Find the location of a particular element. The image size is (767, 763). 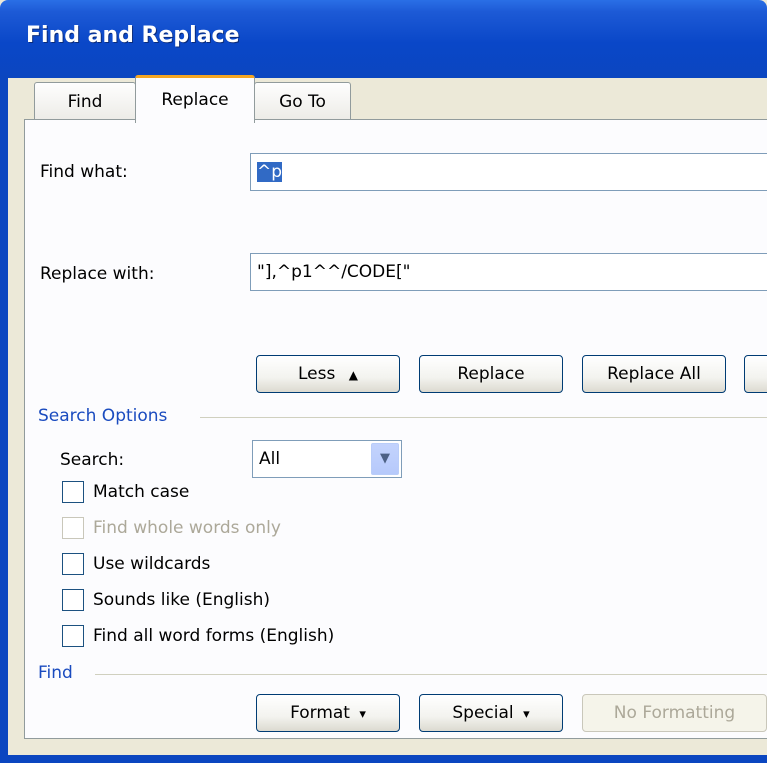

window-title: Find and Replace is located at coordinates (133, 35).